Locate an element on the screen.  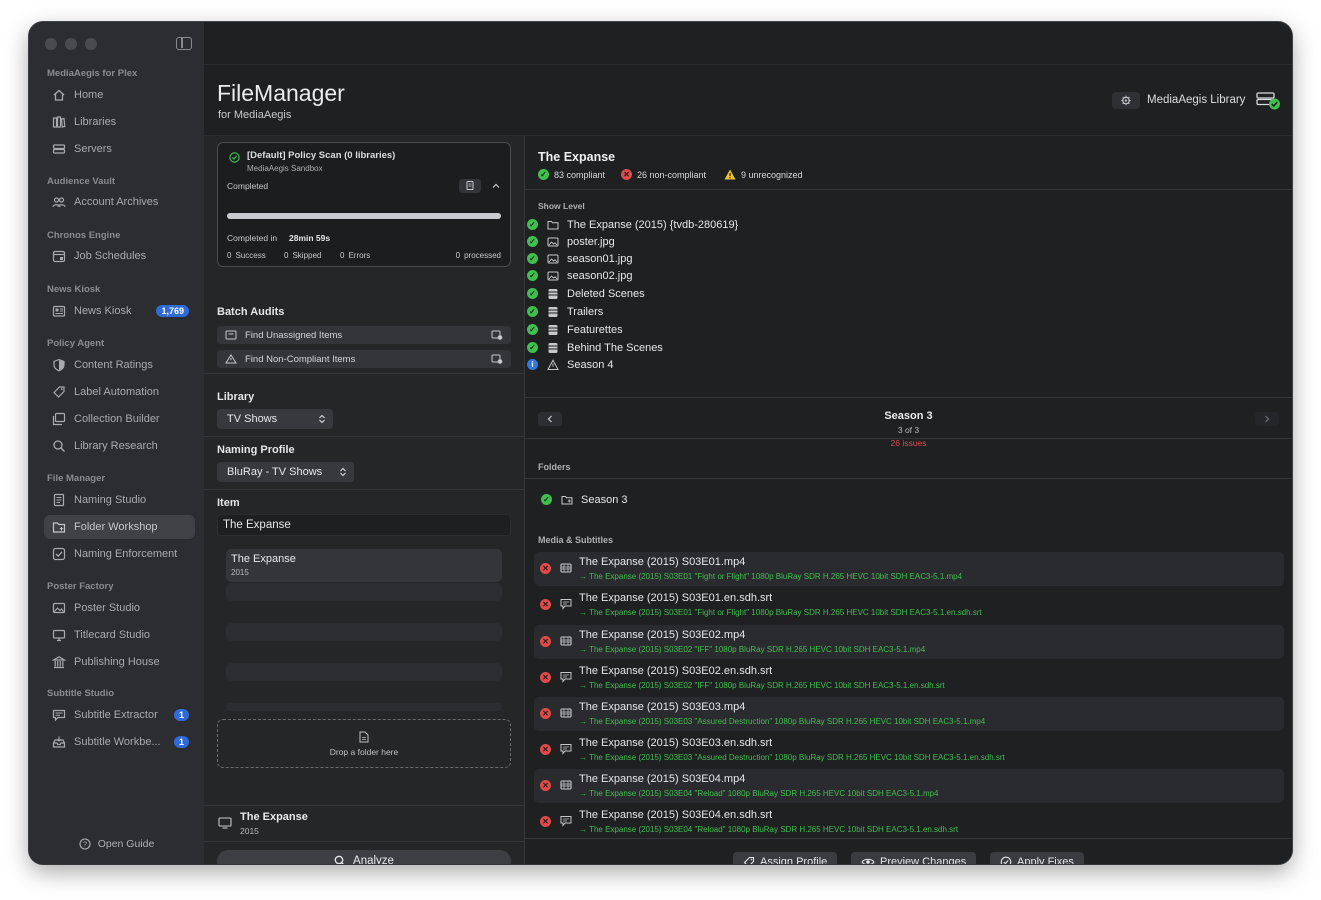
library-select: TV Shows is located at coordinates (275, 419).